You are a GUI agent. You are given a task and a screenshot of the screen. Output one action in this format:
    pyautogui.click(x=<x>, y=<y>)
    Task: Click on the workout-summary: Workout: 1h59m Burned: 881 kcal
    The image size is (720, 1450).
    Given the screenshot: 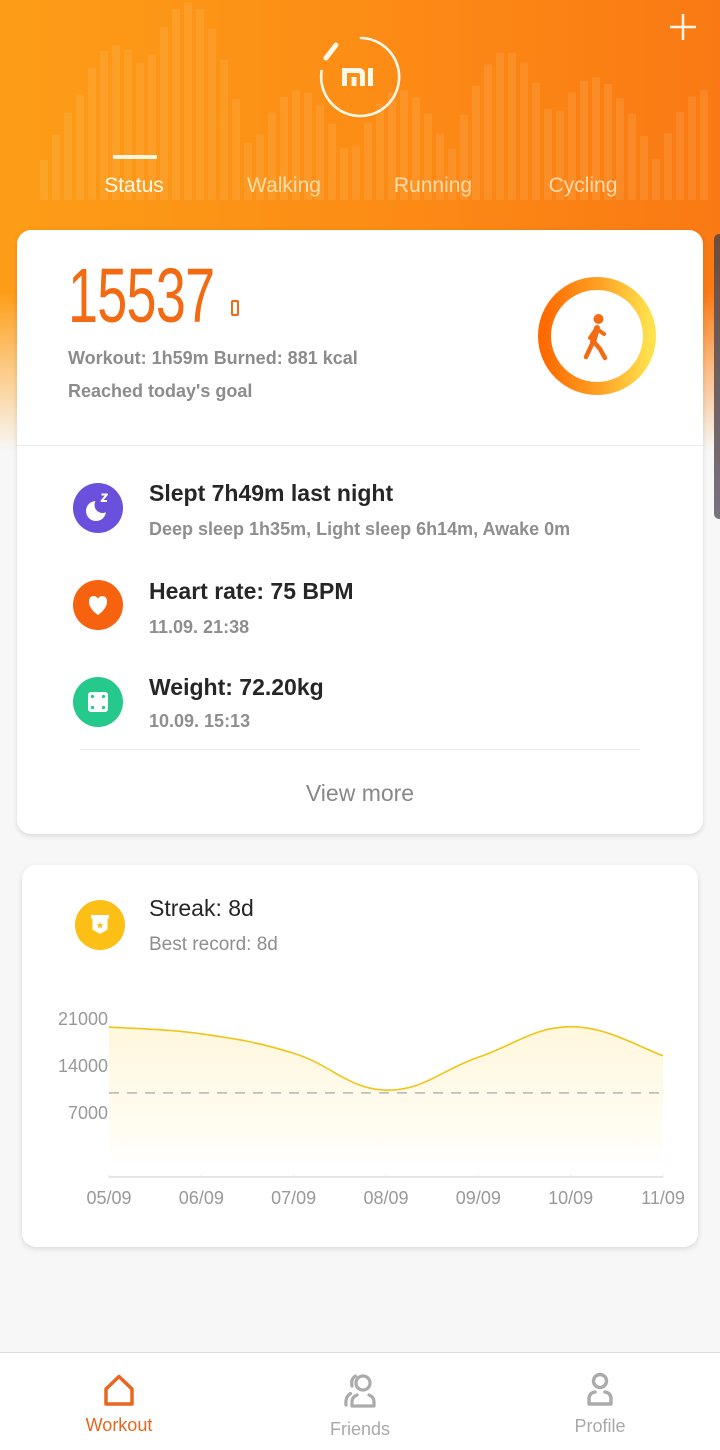 What is the action you would take?
    pyautogui.click(x=213, y=358)
    